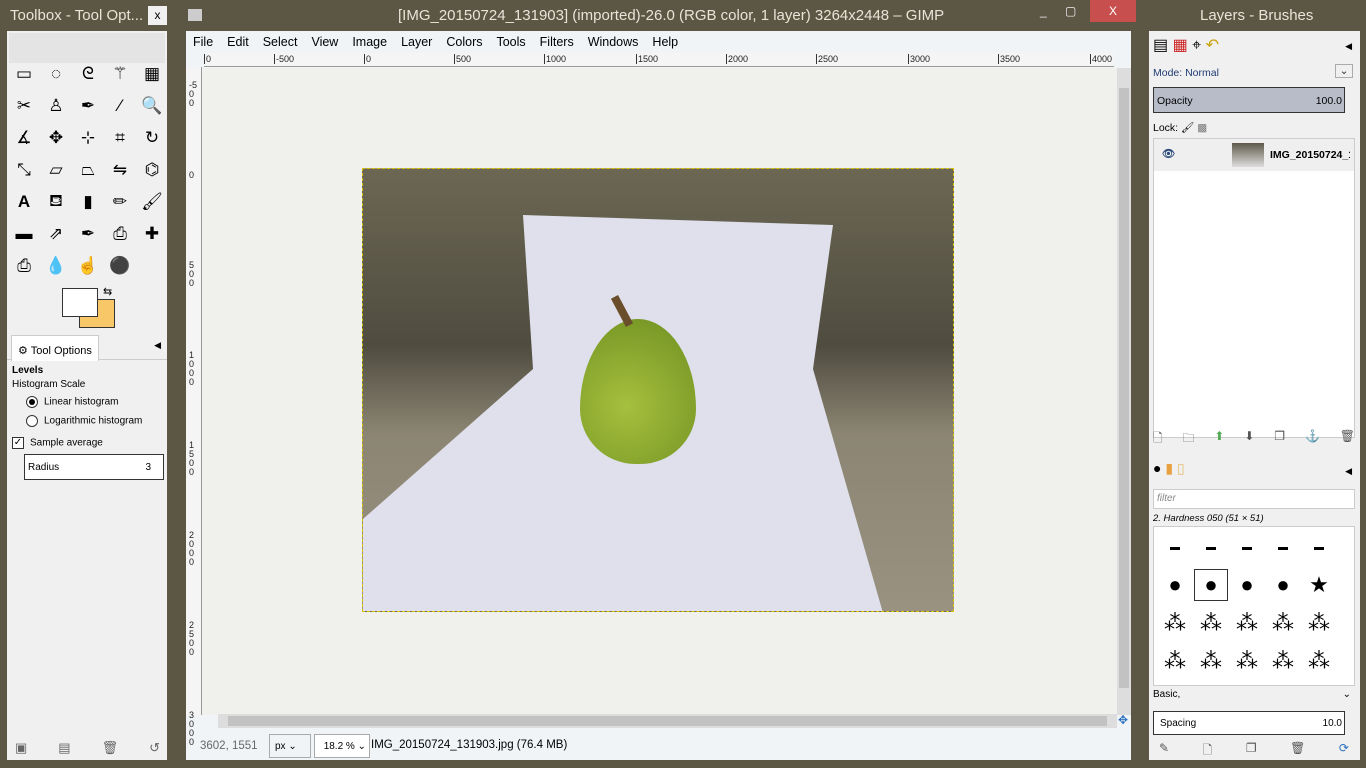  Describe the element at coordinates (55, 348) in the screenshot. I see `tab-tool-options: ⚙ Tool Options` at that location.